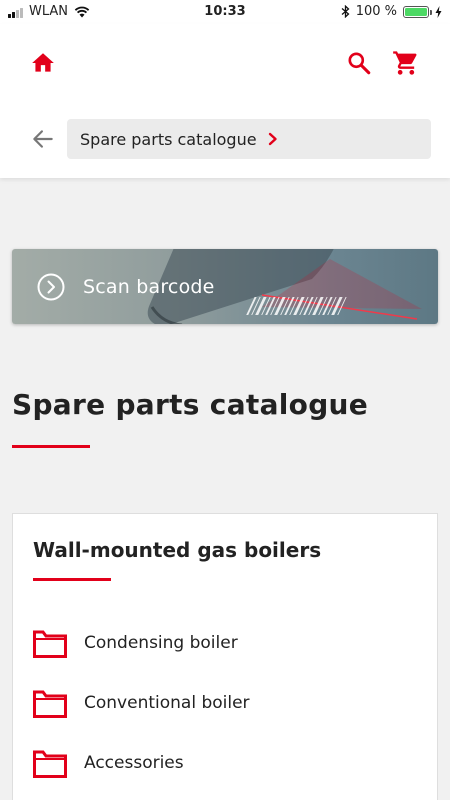  Describe the element at coordinates (161, 643) in the screenshot. I see `category-item-label: Condensing boiler` at that location.